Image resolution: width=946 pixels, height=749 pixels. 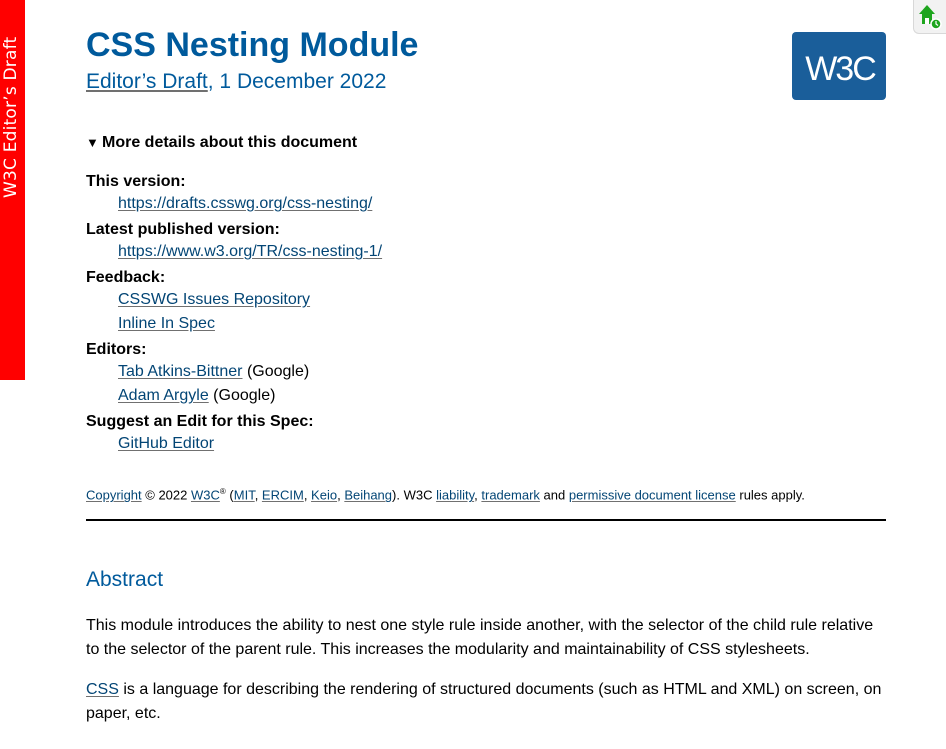 I want to click on home-icon, so click(x=929, y=17).